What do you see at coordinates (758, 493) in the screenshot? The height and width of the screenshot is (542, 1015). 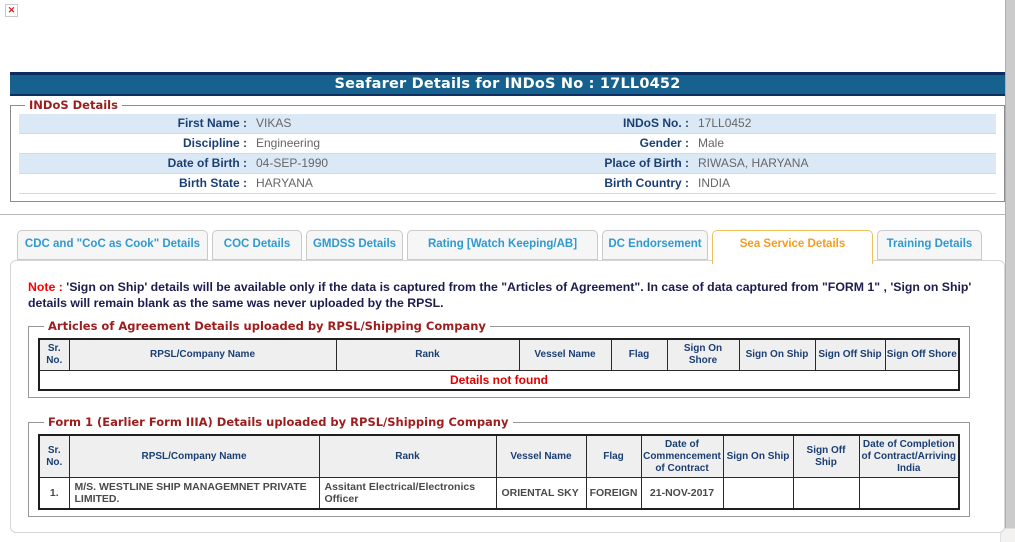 I see `cell-sign-on-ship` at bounding box center [758, 493].